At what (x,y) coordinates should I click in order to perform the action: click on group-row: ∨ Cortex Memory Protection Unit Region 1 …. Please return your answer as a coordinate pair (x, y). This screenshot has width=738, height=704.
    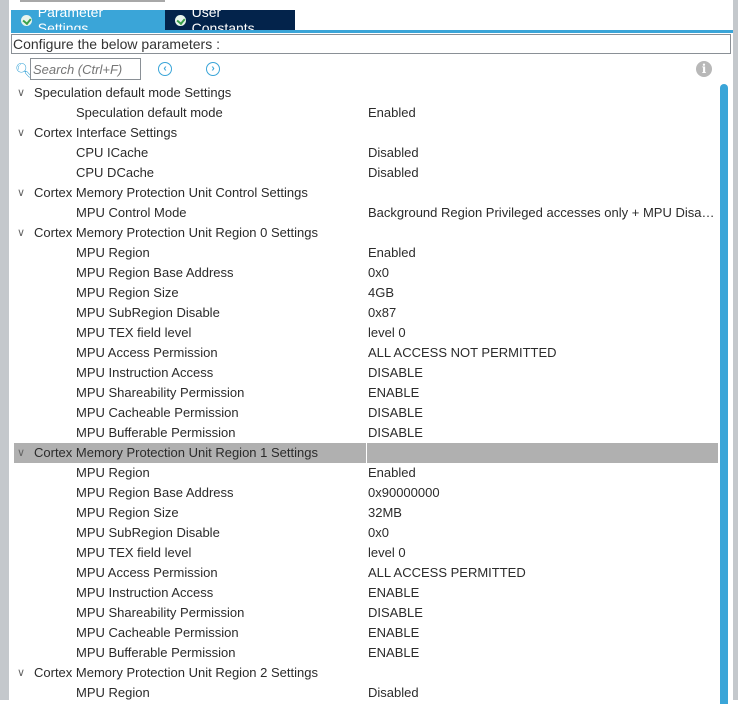
    Looking at the image, I should click on (366, 453).